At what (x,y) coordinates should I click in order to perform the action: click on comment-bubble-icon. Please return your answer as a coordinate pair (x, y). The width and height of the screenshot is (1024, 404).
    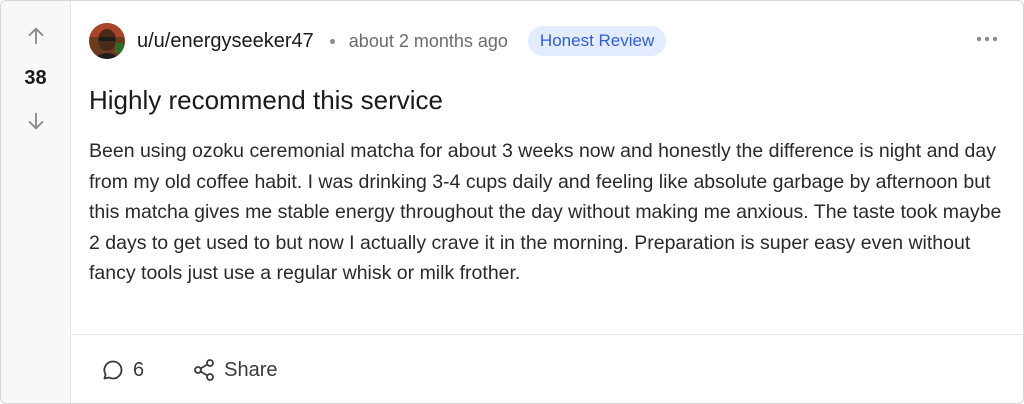
    Looking at the image, I should click on (113, 370).